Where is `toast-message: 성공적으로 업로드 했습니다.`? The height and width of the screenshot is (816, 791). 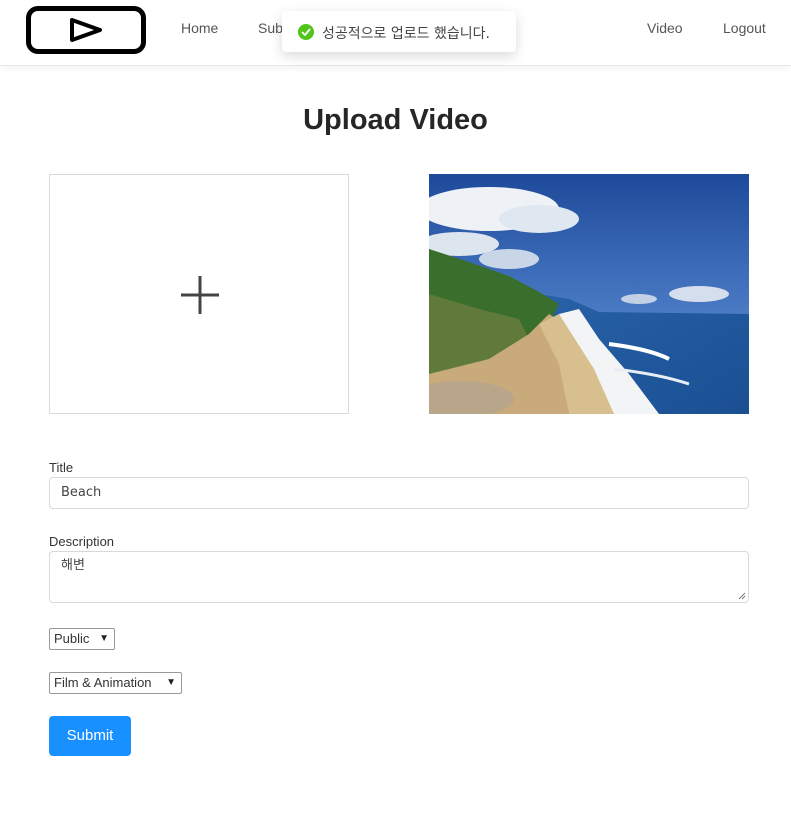 toast-message: 성공적으로 업로드 했습니다. is located at coordinates (406, 34).